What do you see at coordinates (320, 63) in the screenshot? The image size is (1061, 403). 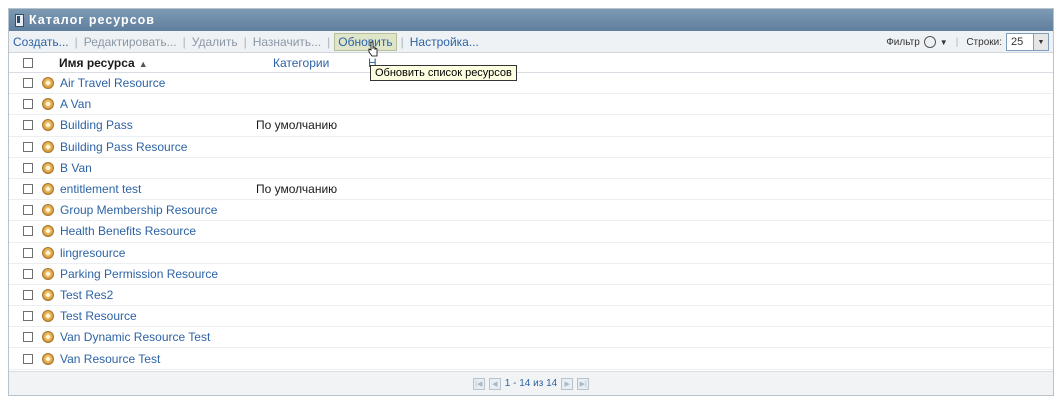 I see `column-header-categories: Категории` at bounding box center [320, 63].